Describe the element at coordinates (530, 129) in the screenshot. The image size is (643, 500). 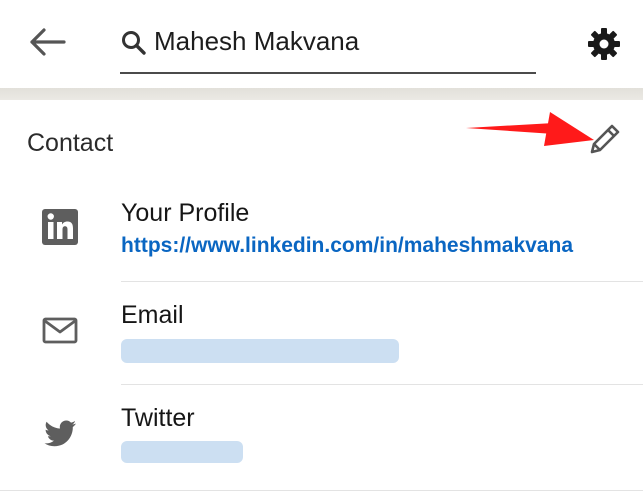
I see `annotation-arrow-icon` at that location.